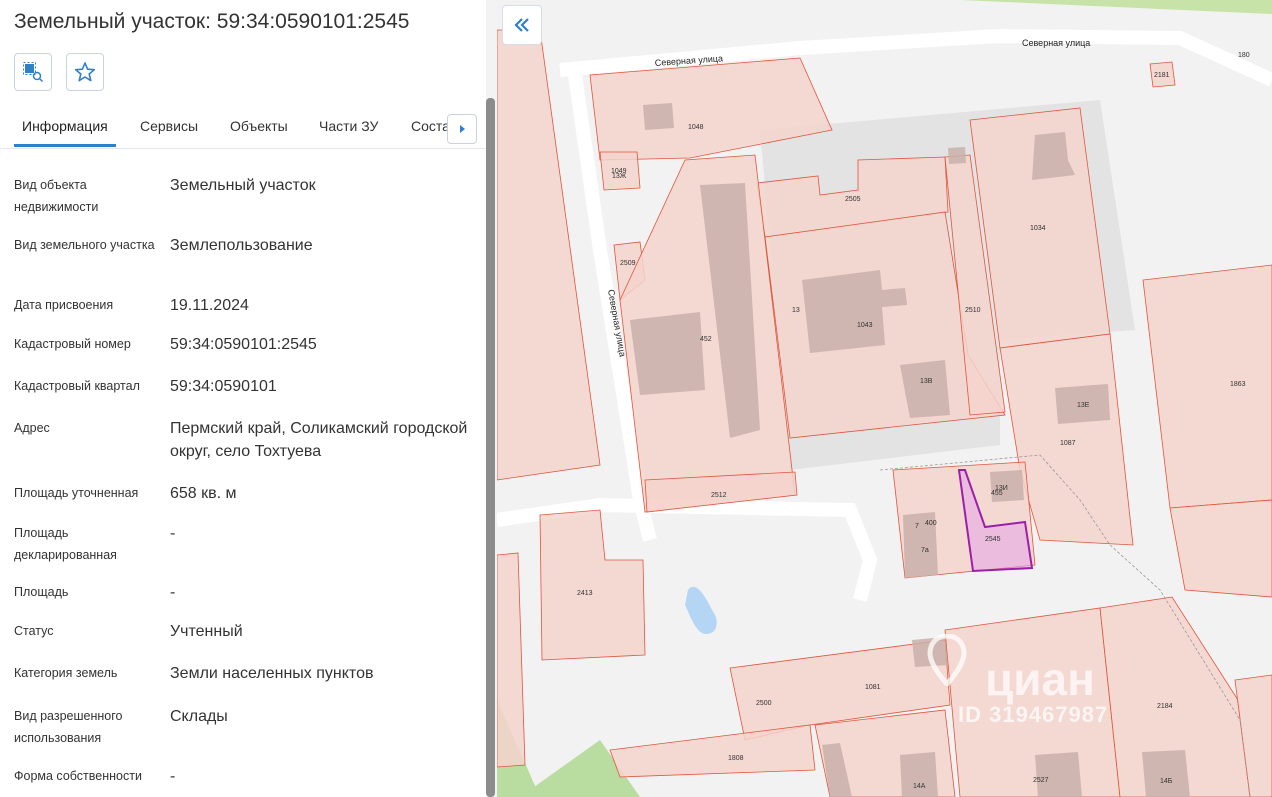 Image resolution: width=1272 pixels, height=797 pixels. What do you see at coordinates (66, 673) in the screenshot?
I see `field-label: Категория земель` at bounding box center [66, 673].